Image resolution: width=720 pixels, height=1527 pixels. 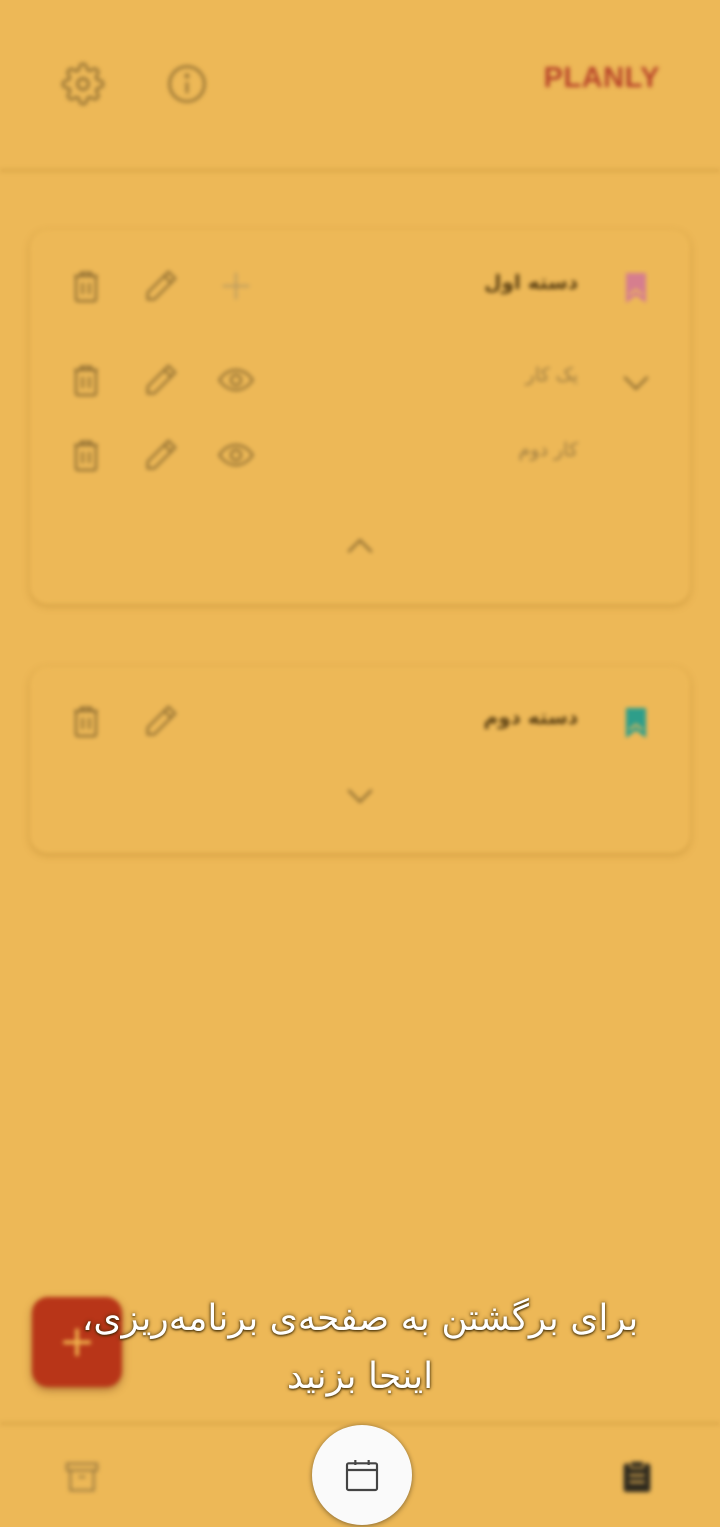 What do you see at coordinates (360, 547) in the screenshot?
I see `chevron-up-icon` at bounding box center [360, 547].